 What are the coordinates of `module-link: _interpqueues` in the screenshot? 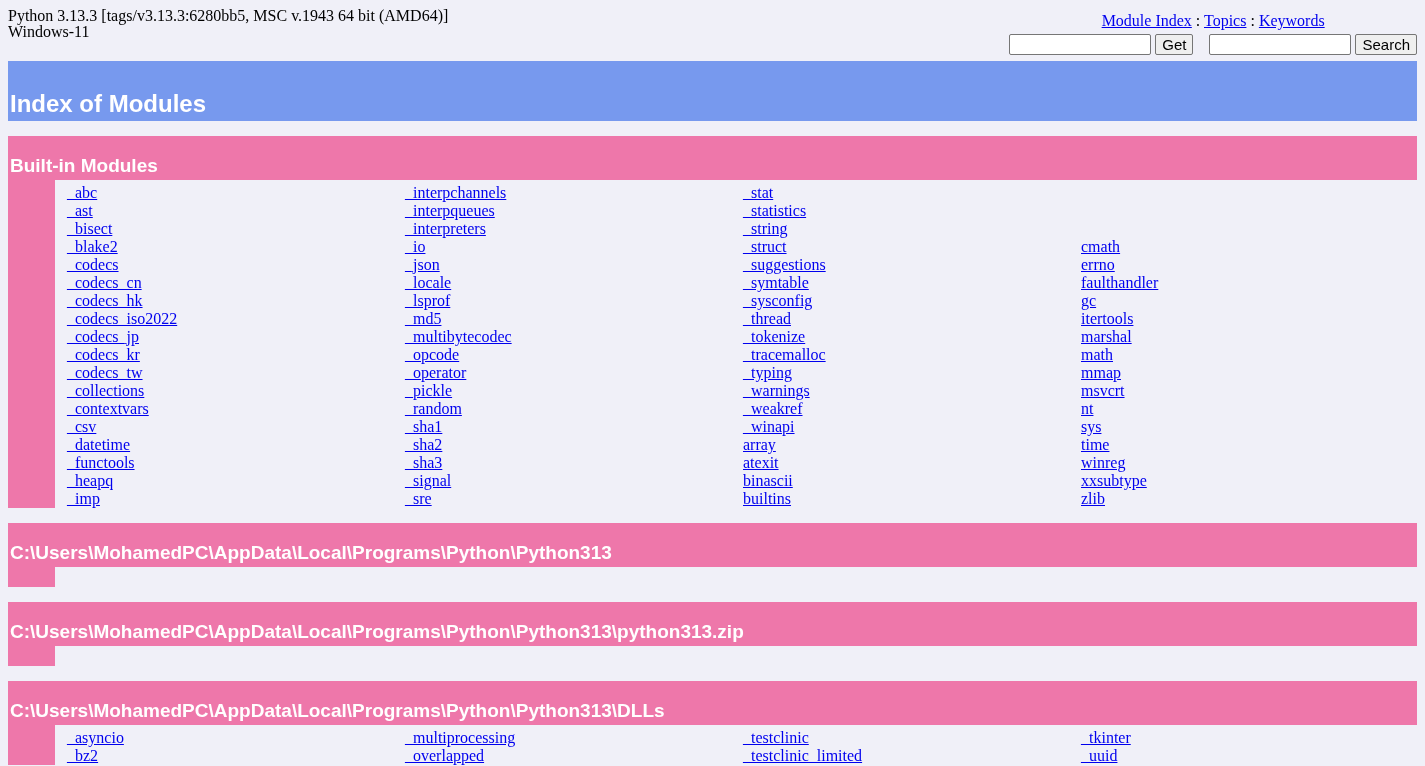 It's located at (450, 210).